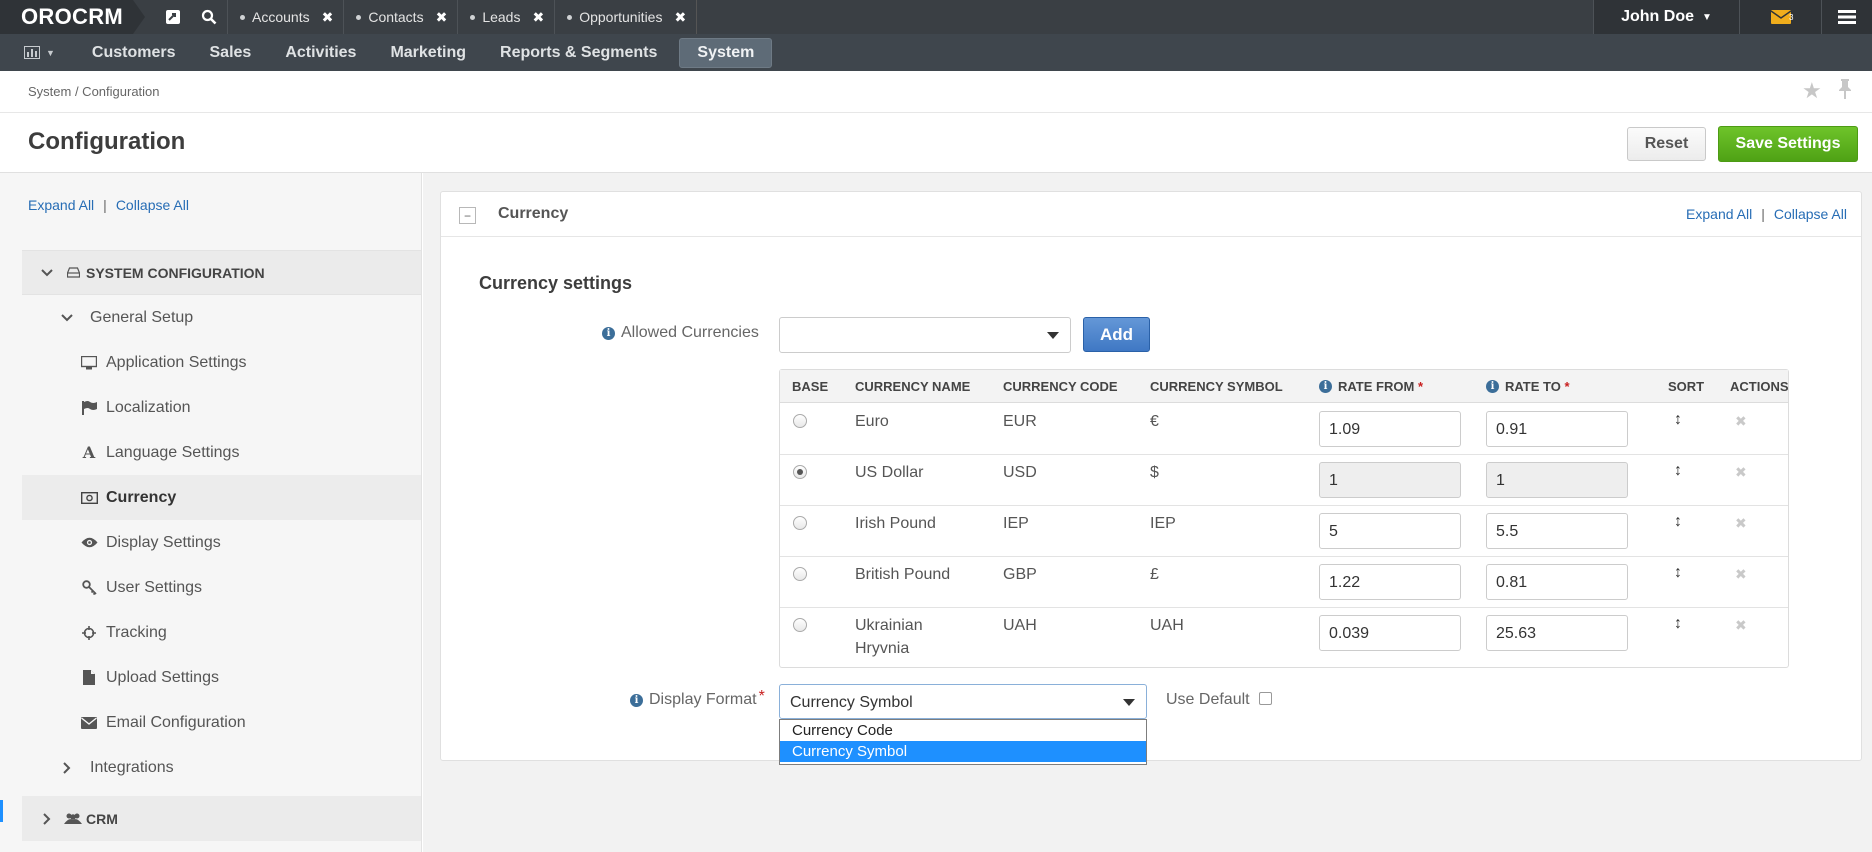 The width and height of the screenshot is (1872, 852). I want to click on option-currency-code: Currency Code, so click(963, 730).